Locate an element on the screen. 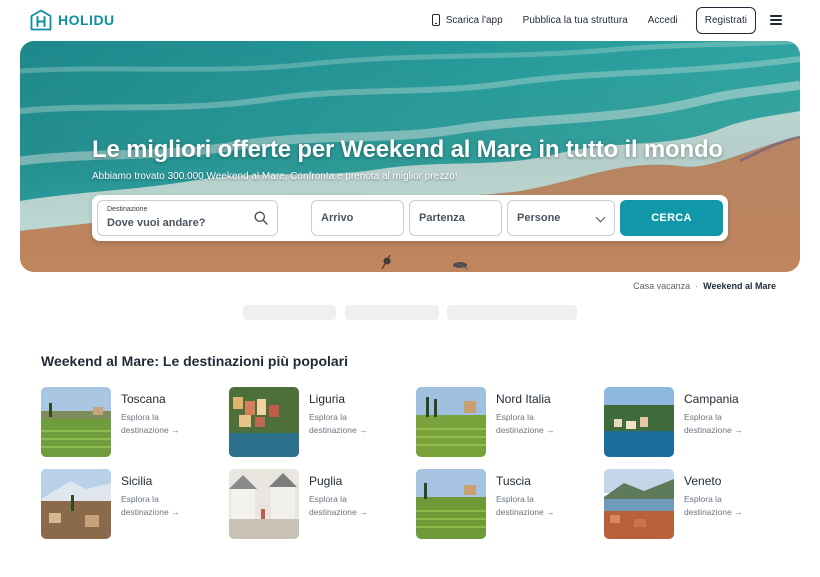 The height and width of the screenshot is (577, 820). destination-name: Campania is located at coordinates (711, 399).